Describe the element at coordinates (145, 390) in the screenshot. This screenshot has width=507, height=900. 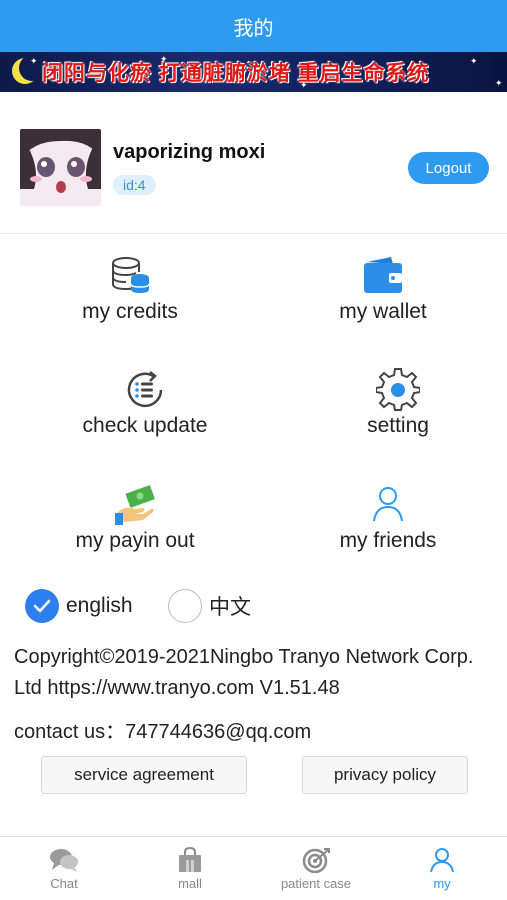
I see `refresh-list-icon` at that location.